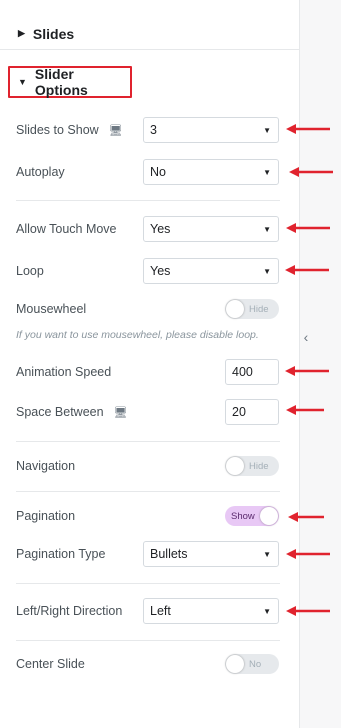 This screenshot has width=341, height=728. I want to click on space-between-value: 20, so click(239, 412).